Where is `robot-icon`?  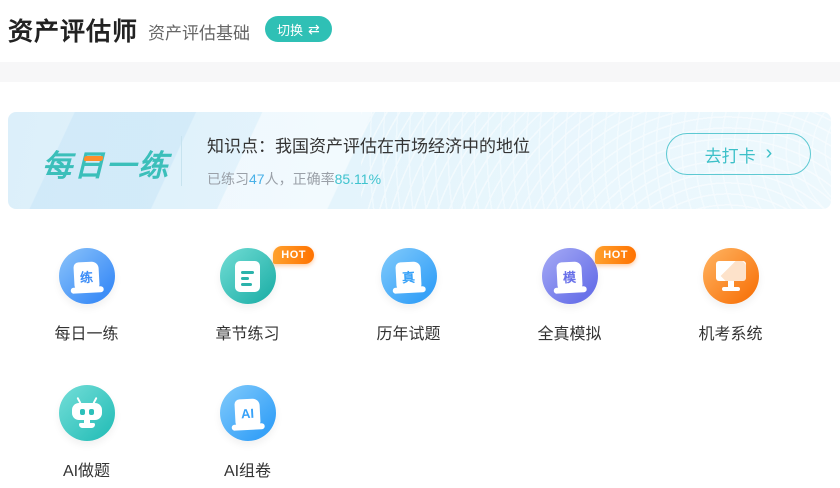 robot-icon is located at coordinates (87, 412).